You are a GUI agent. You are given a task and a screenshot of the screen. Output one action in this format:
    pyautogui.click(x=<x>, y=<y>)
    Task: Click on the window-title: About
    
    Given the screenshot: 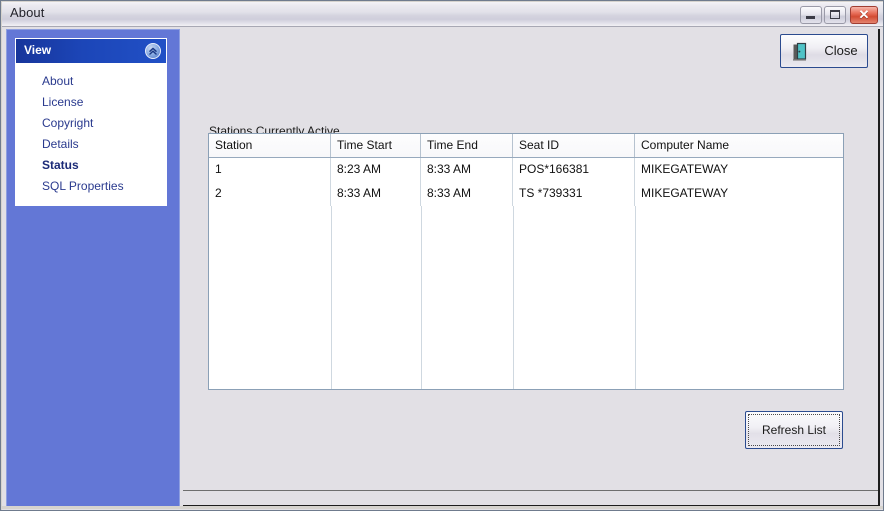 What is the action you would take?
    pyautogui.click(x=27, y=12)
    